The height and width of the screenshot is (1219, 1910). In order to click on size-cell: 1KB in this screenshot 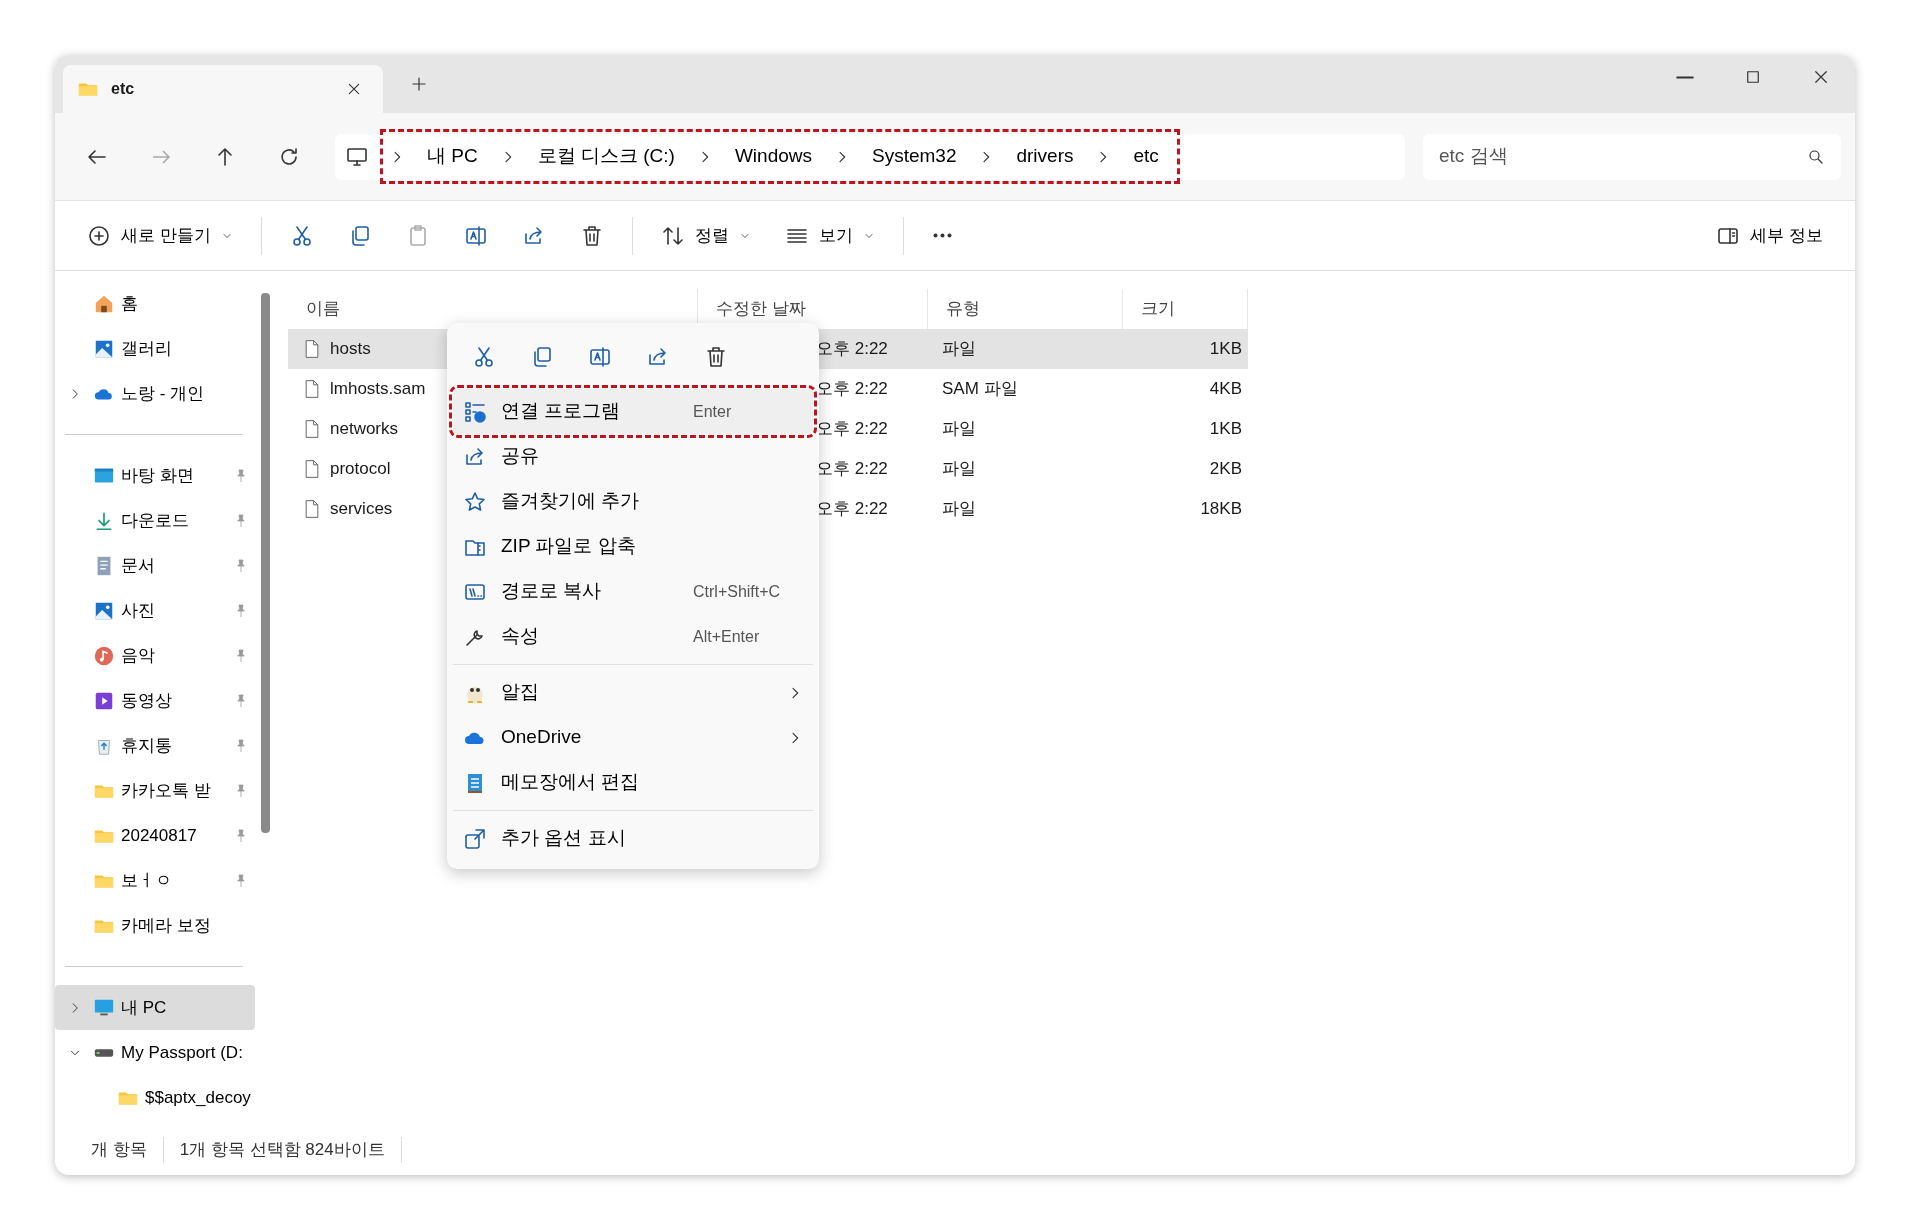, I will do `click(1185, 349)`.